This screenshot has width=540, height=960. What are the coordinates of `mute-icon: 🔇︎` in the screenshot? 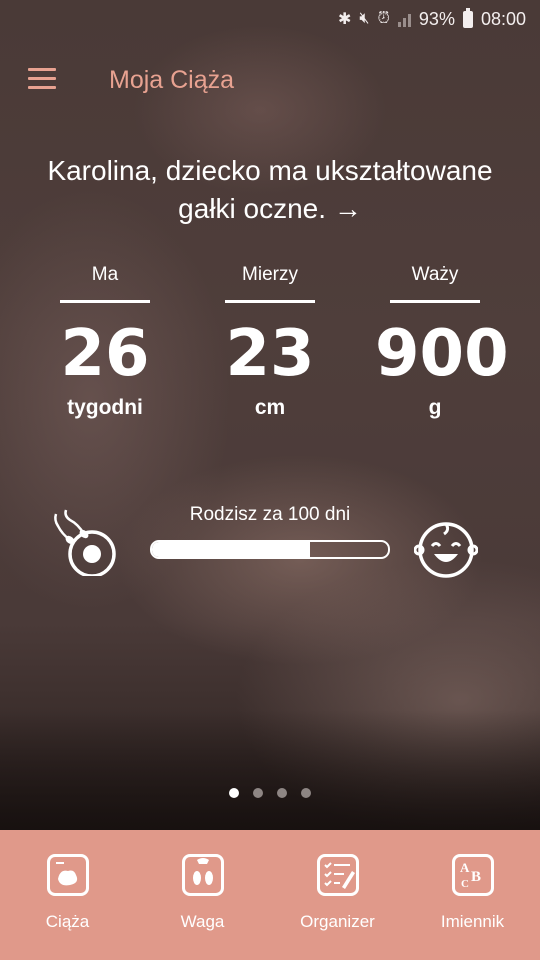 It's located at (364, 18).